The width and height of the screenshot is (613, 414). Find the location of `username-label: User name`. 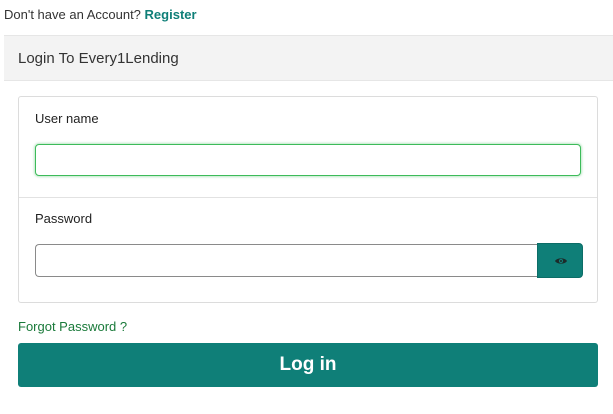

username-label: User name is located at coordinates (67, 118).